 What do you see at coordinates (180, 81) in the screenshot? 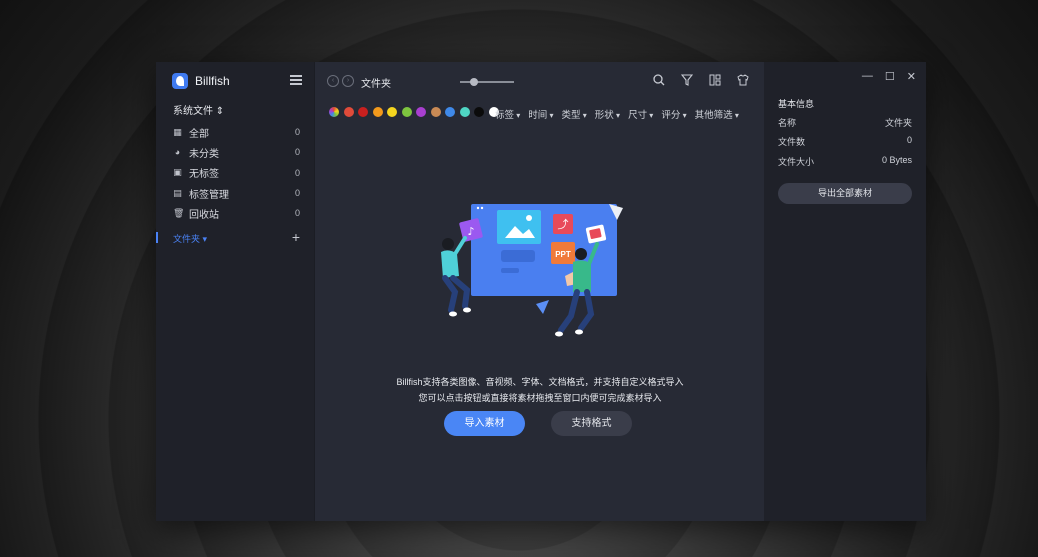
I see `billfish-logo-icon` at bounding box center [180, 81].